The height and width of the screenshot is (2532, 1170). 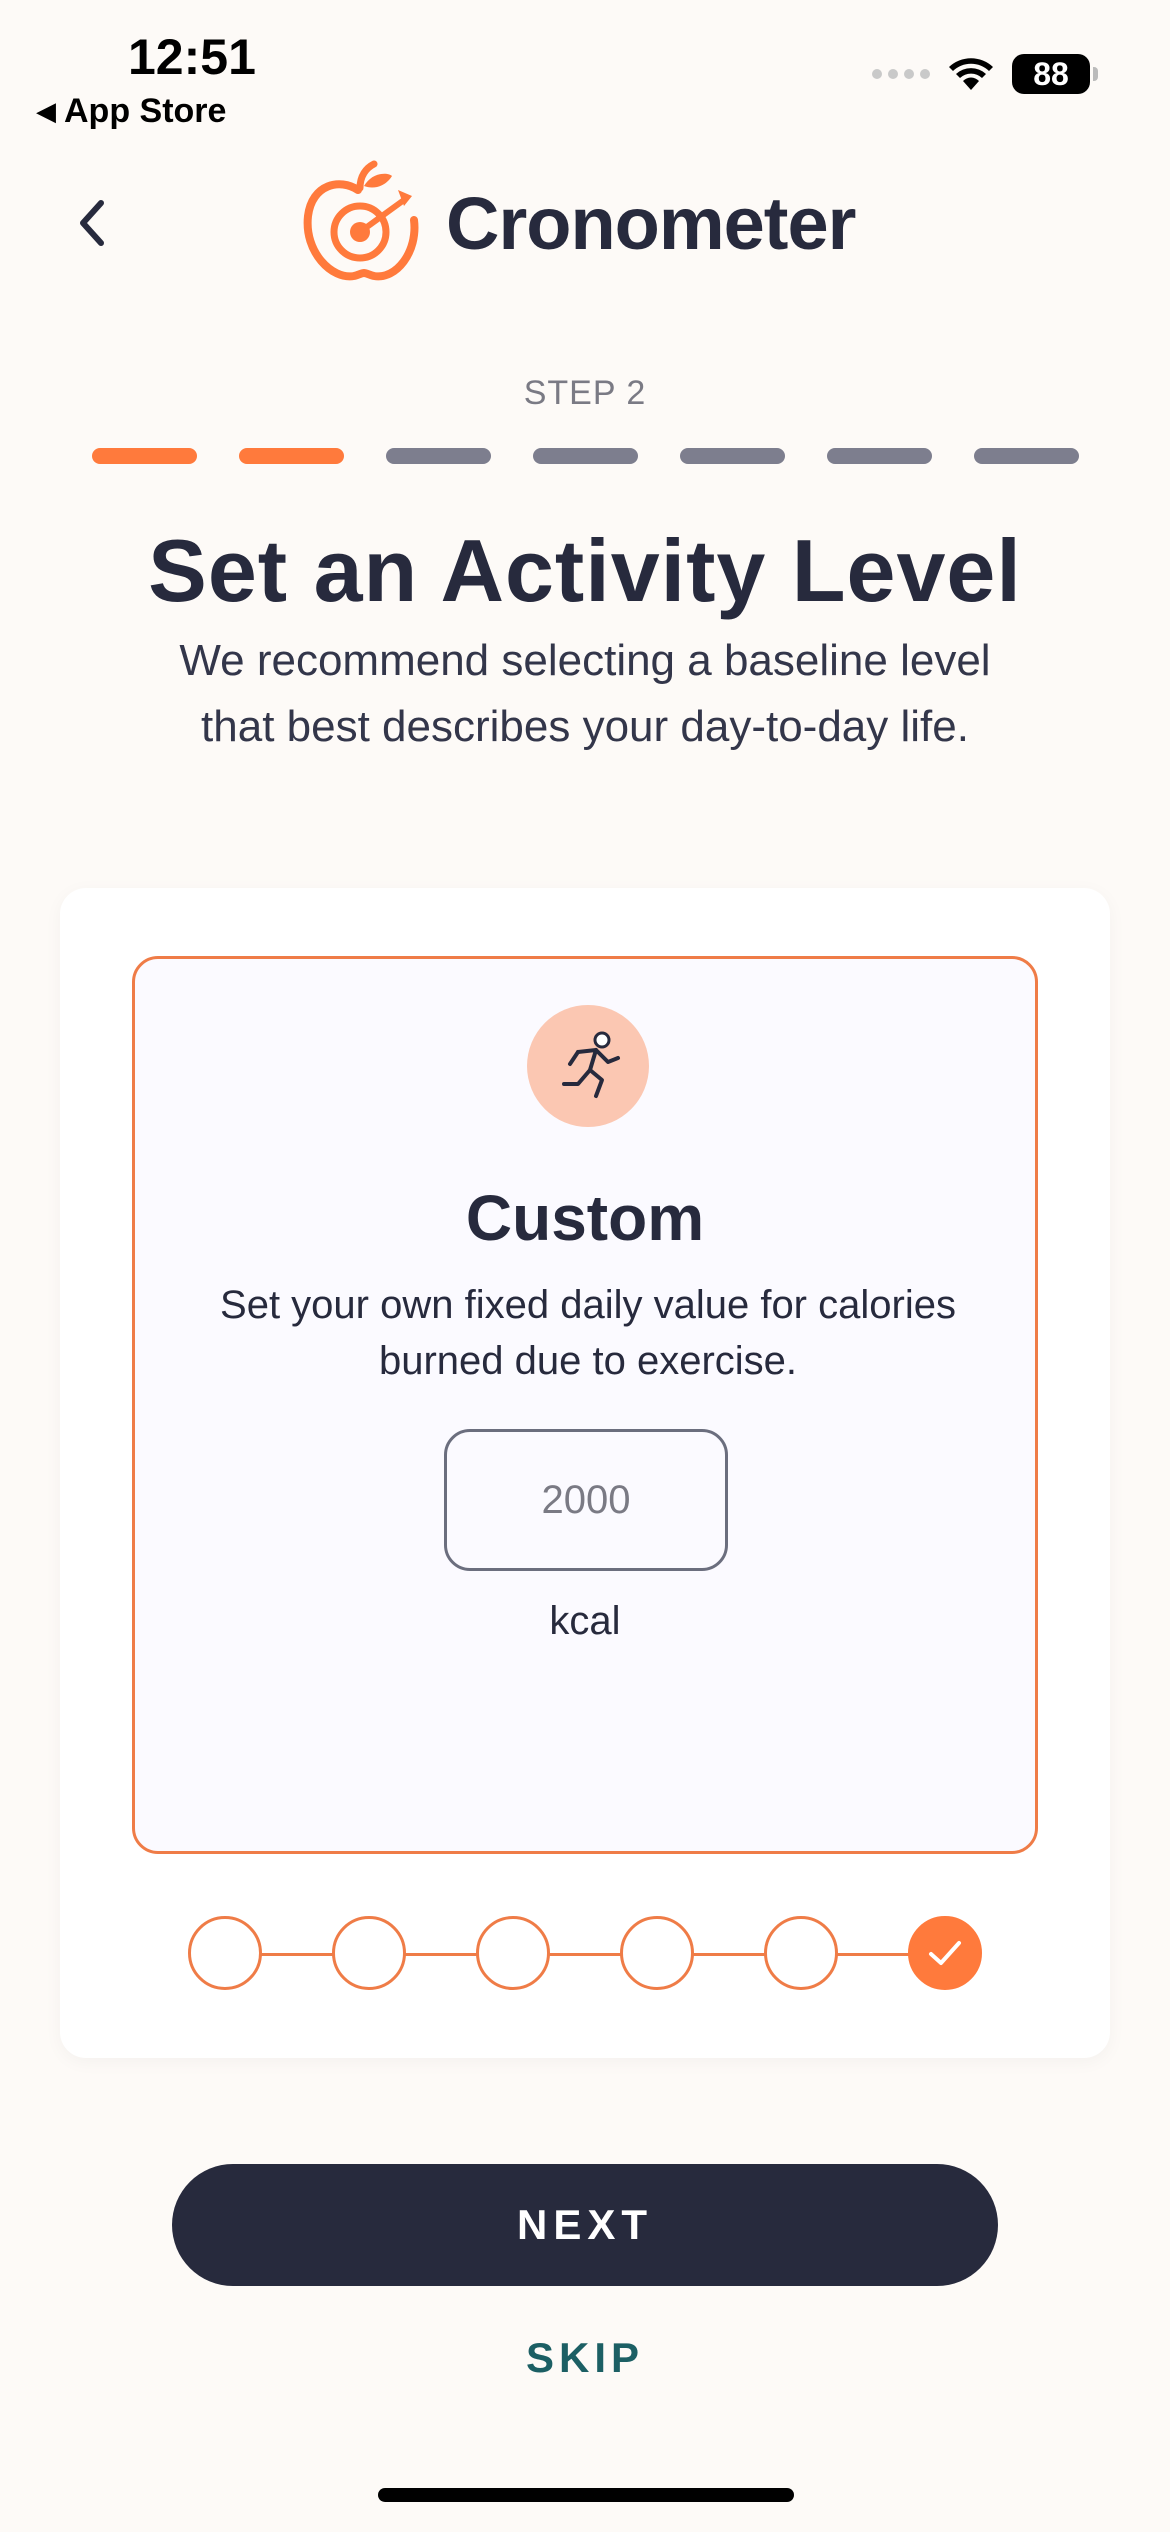 What do you see at coordinates (145, 111) in the screenshot?
I see `app-store-back-label: App Store` at bounding box center [145, 111].